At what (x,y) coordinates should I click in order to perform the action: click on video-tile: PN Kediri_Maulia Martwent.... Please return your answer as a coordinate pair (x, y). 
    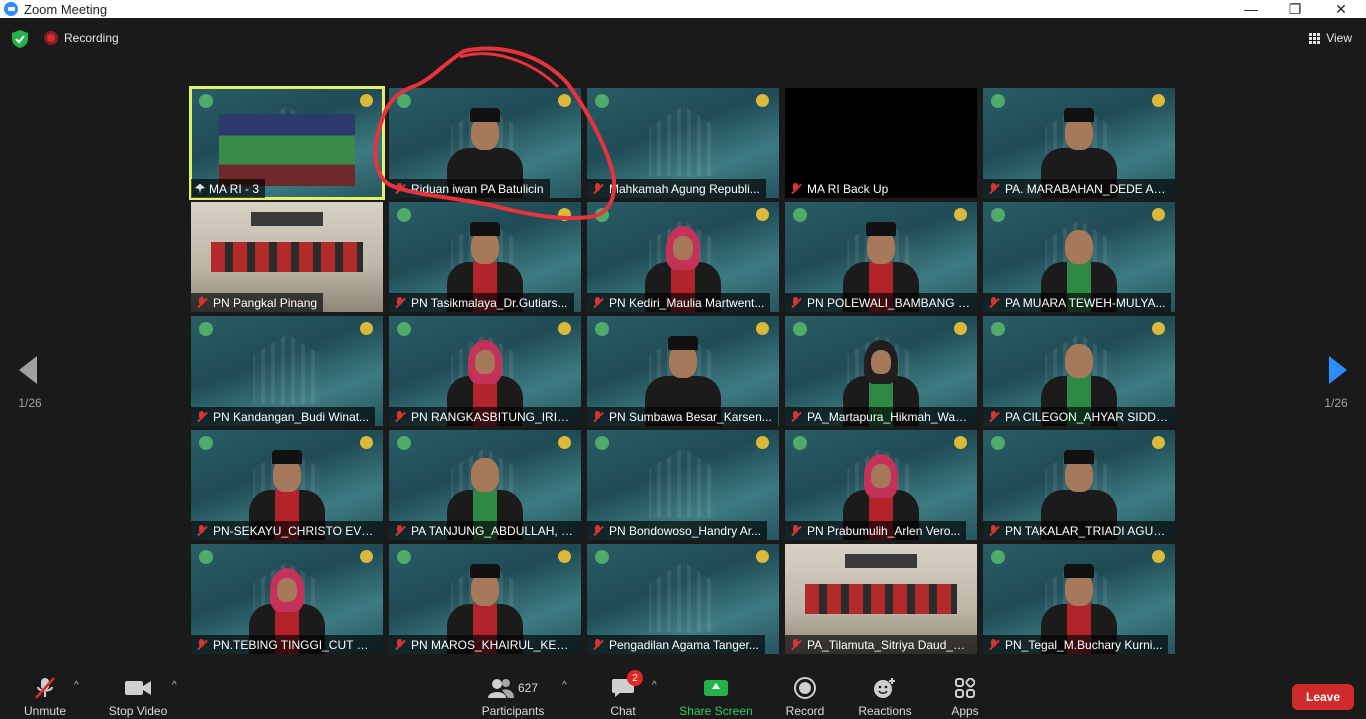
    Looking at the image, I should click on (683, 257).